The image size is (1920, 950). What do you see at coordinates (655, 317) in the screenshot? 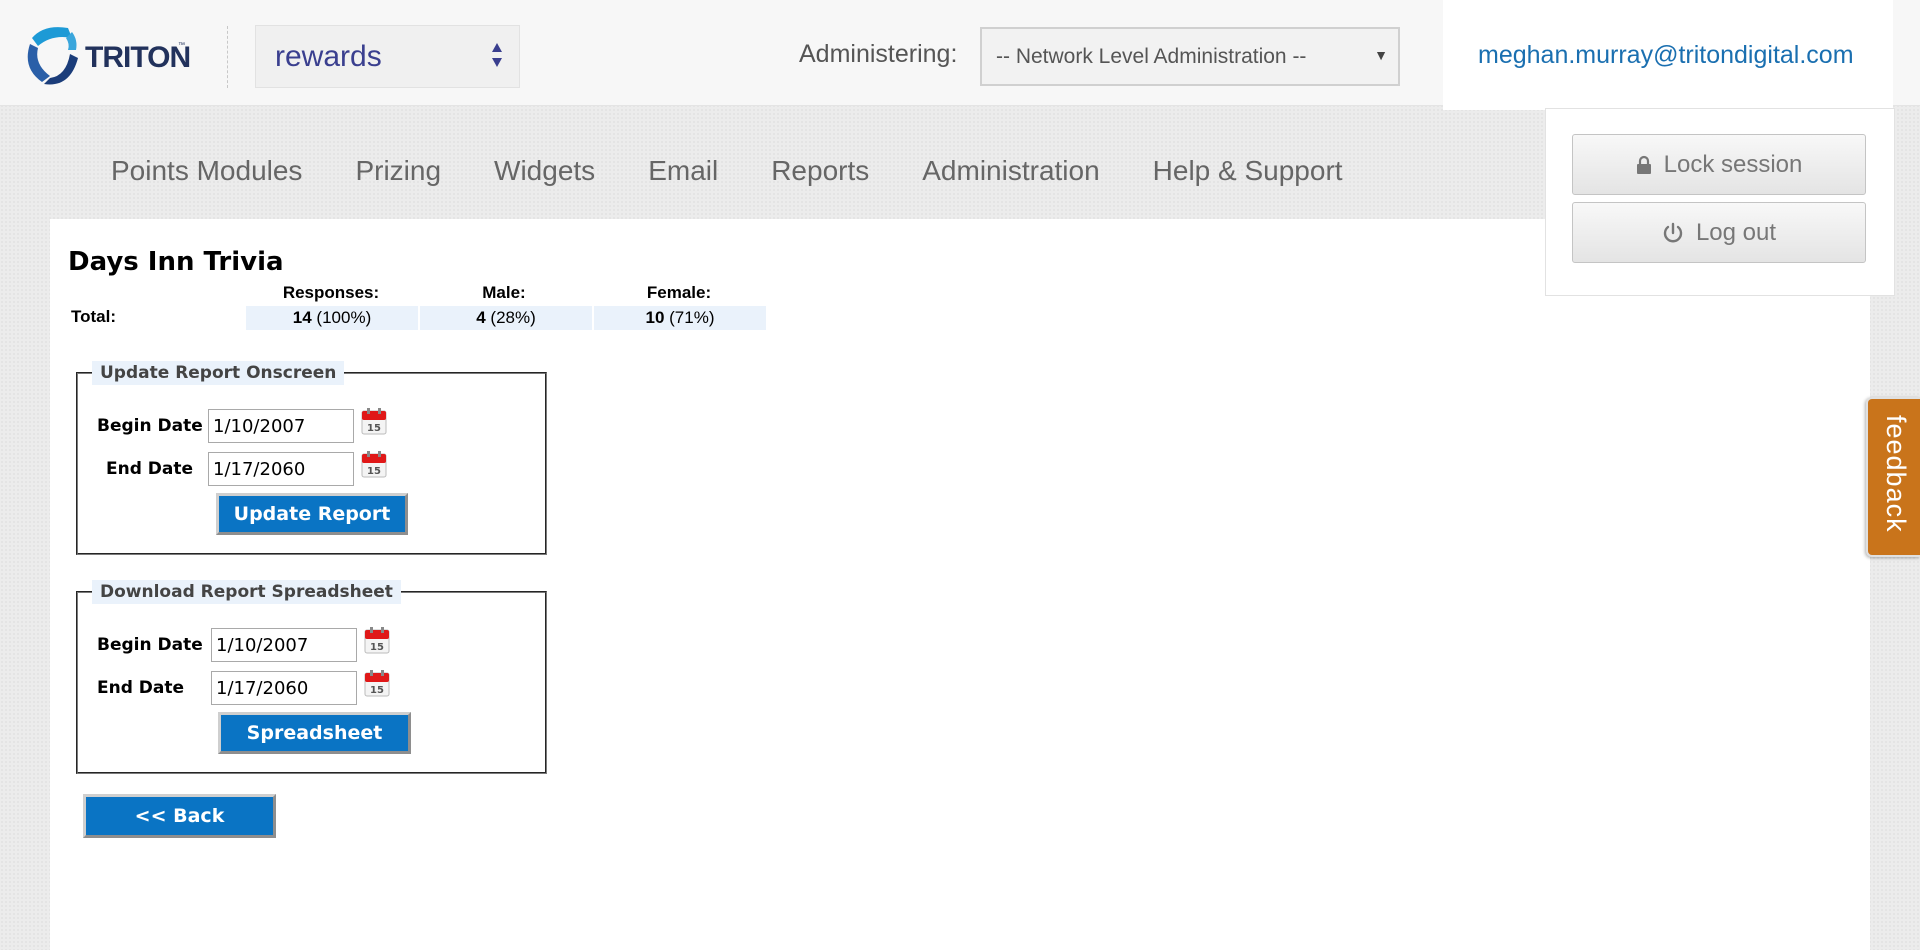
I see `female-count: 10` at bounding box center [655, 317].